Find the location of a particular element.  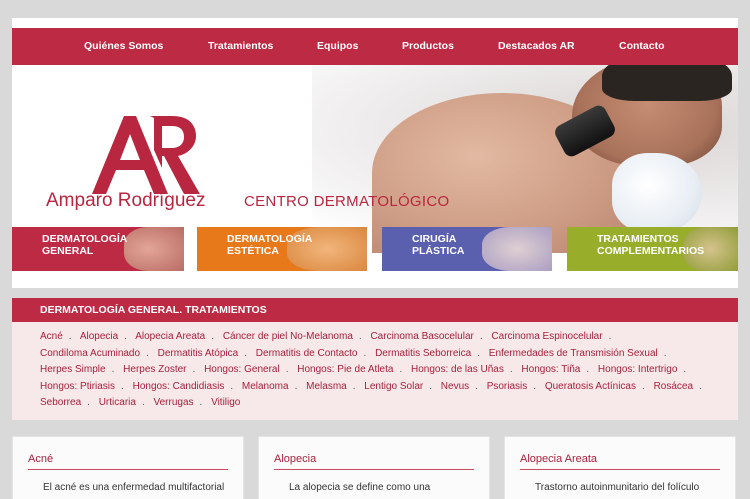

tile-label: CIRUGÍA PLÁSTICA is located at coordinates (438, 245).